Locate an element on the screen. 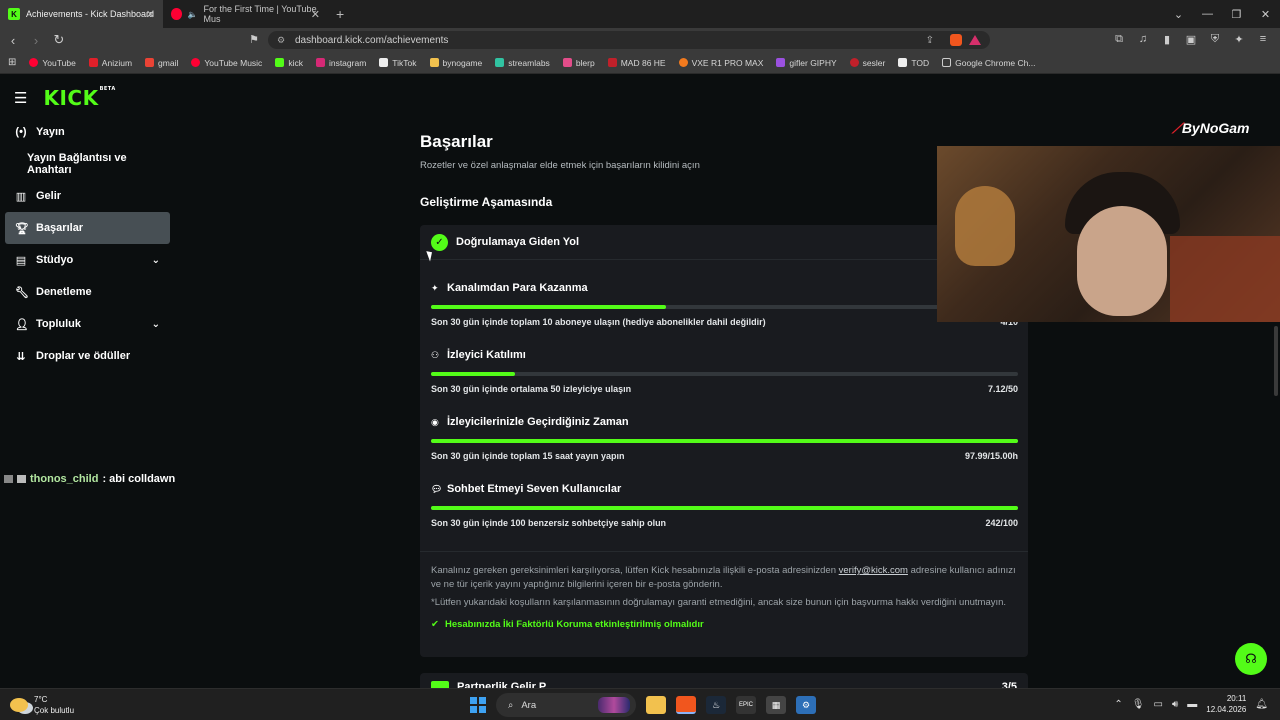 This screenshot has width=1280, height=720. sidebar-item-yayin: (•) Yayın is located at coordinates (87, 132).